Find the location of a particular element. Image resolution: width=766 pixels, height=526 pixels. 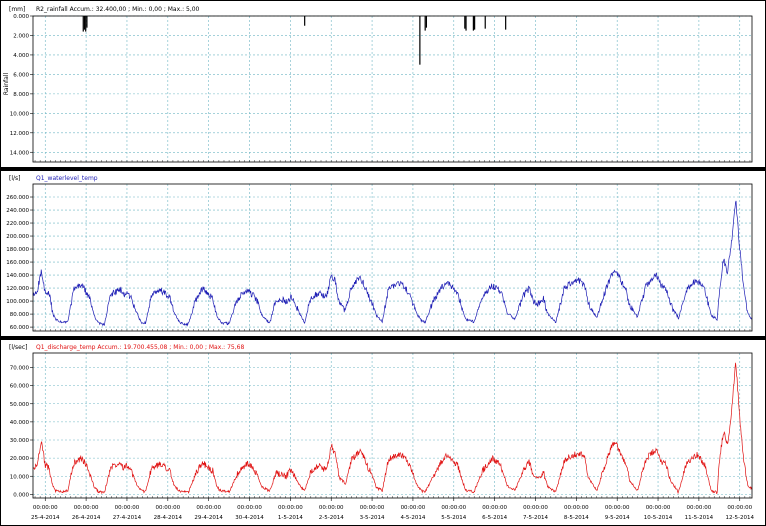

discharge-y-tick-label: 70.000 is located at coordinates (20, 369).